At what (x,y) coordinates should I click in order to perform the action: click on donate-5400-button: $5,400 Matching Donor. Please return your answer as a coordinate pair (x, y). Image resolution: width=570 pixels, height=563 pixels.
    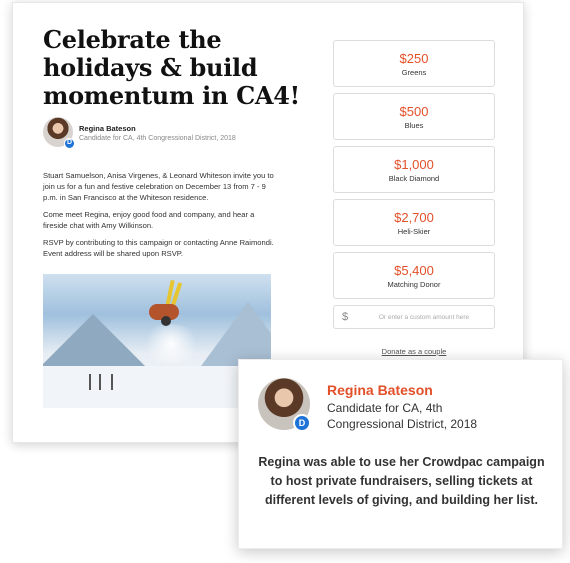
    Looking at the image, I should click on (414, 275).